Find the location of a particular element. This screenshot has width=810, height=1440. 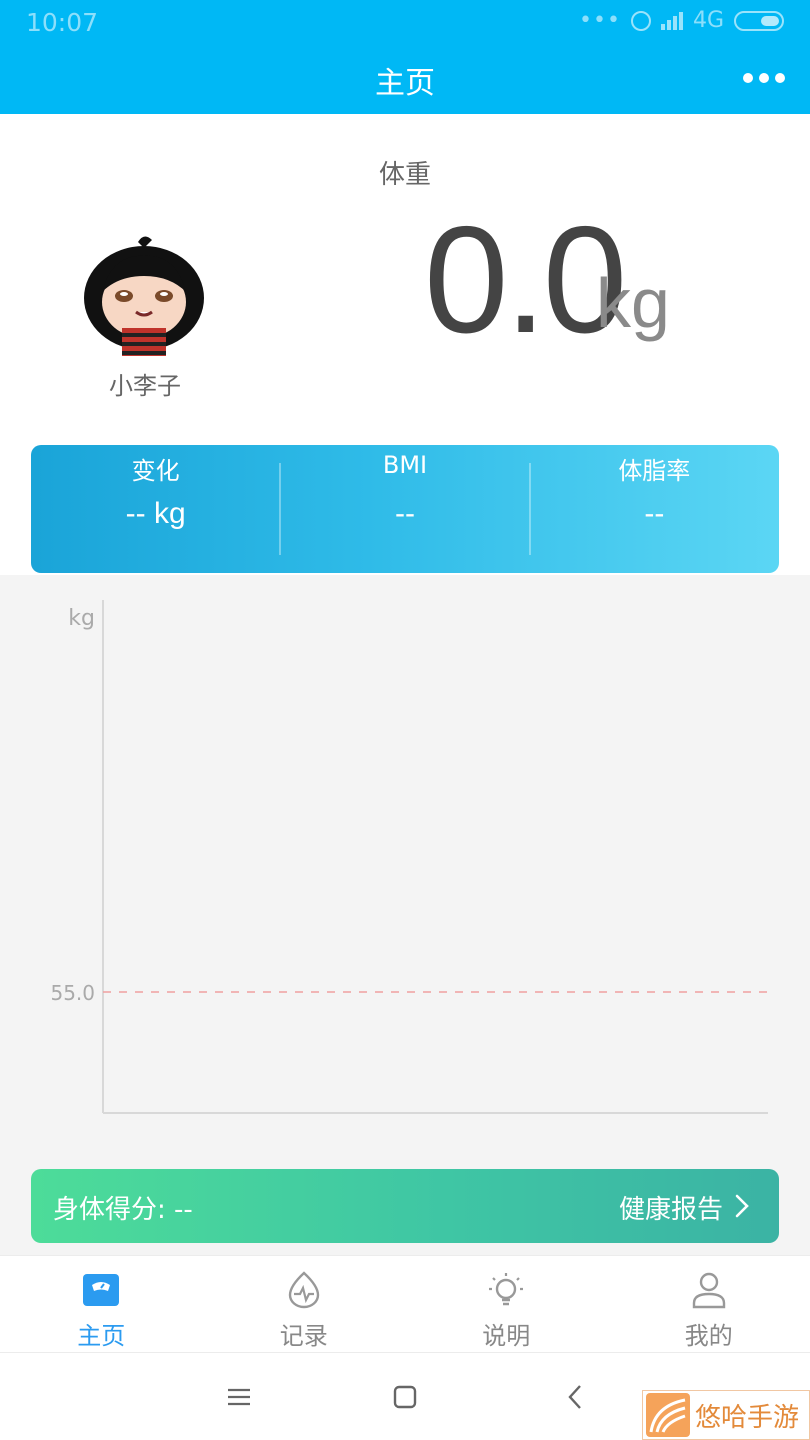

status-icons: ••• 4G is located at coordinates (681, 20).